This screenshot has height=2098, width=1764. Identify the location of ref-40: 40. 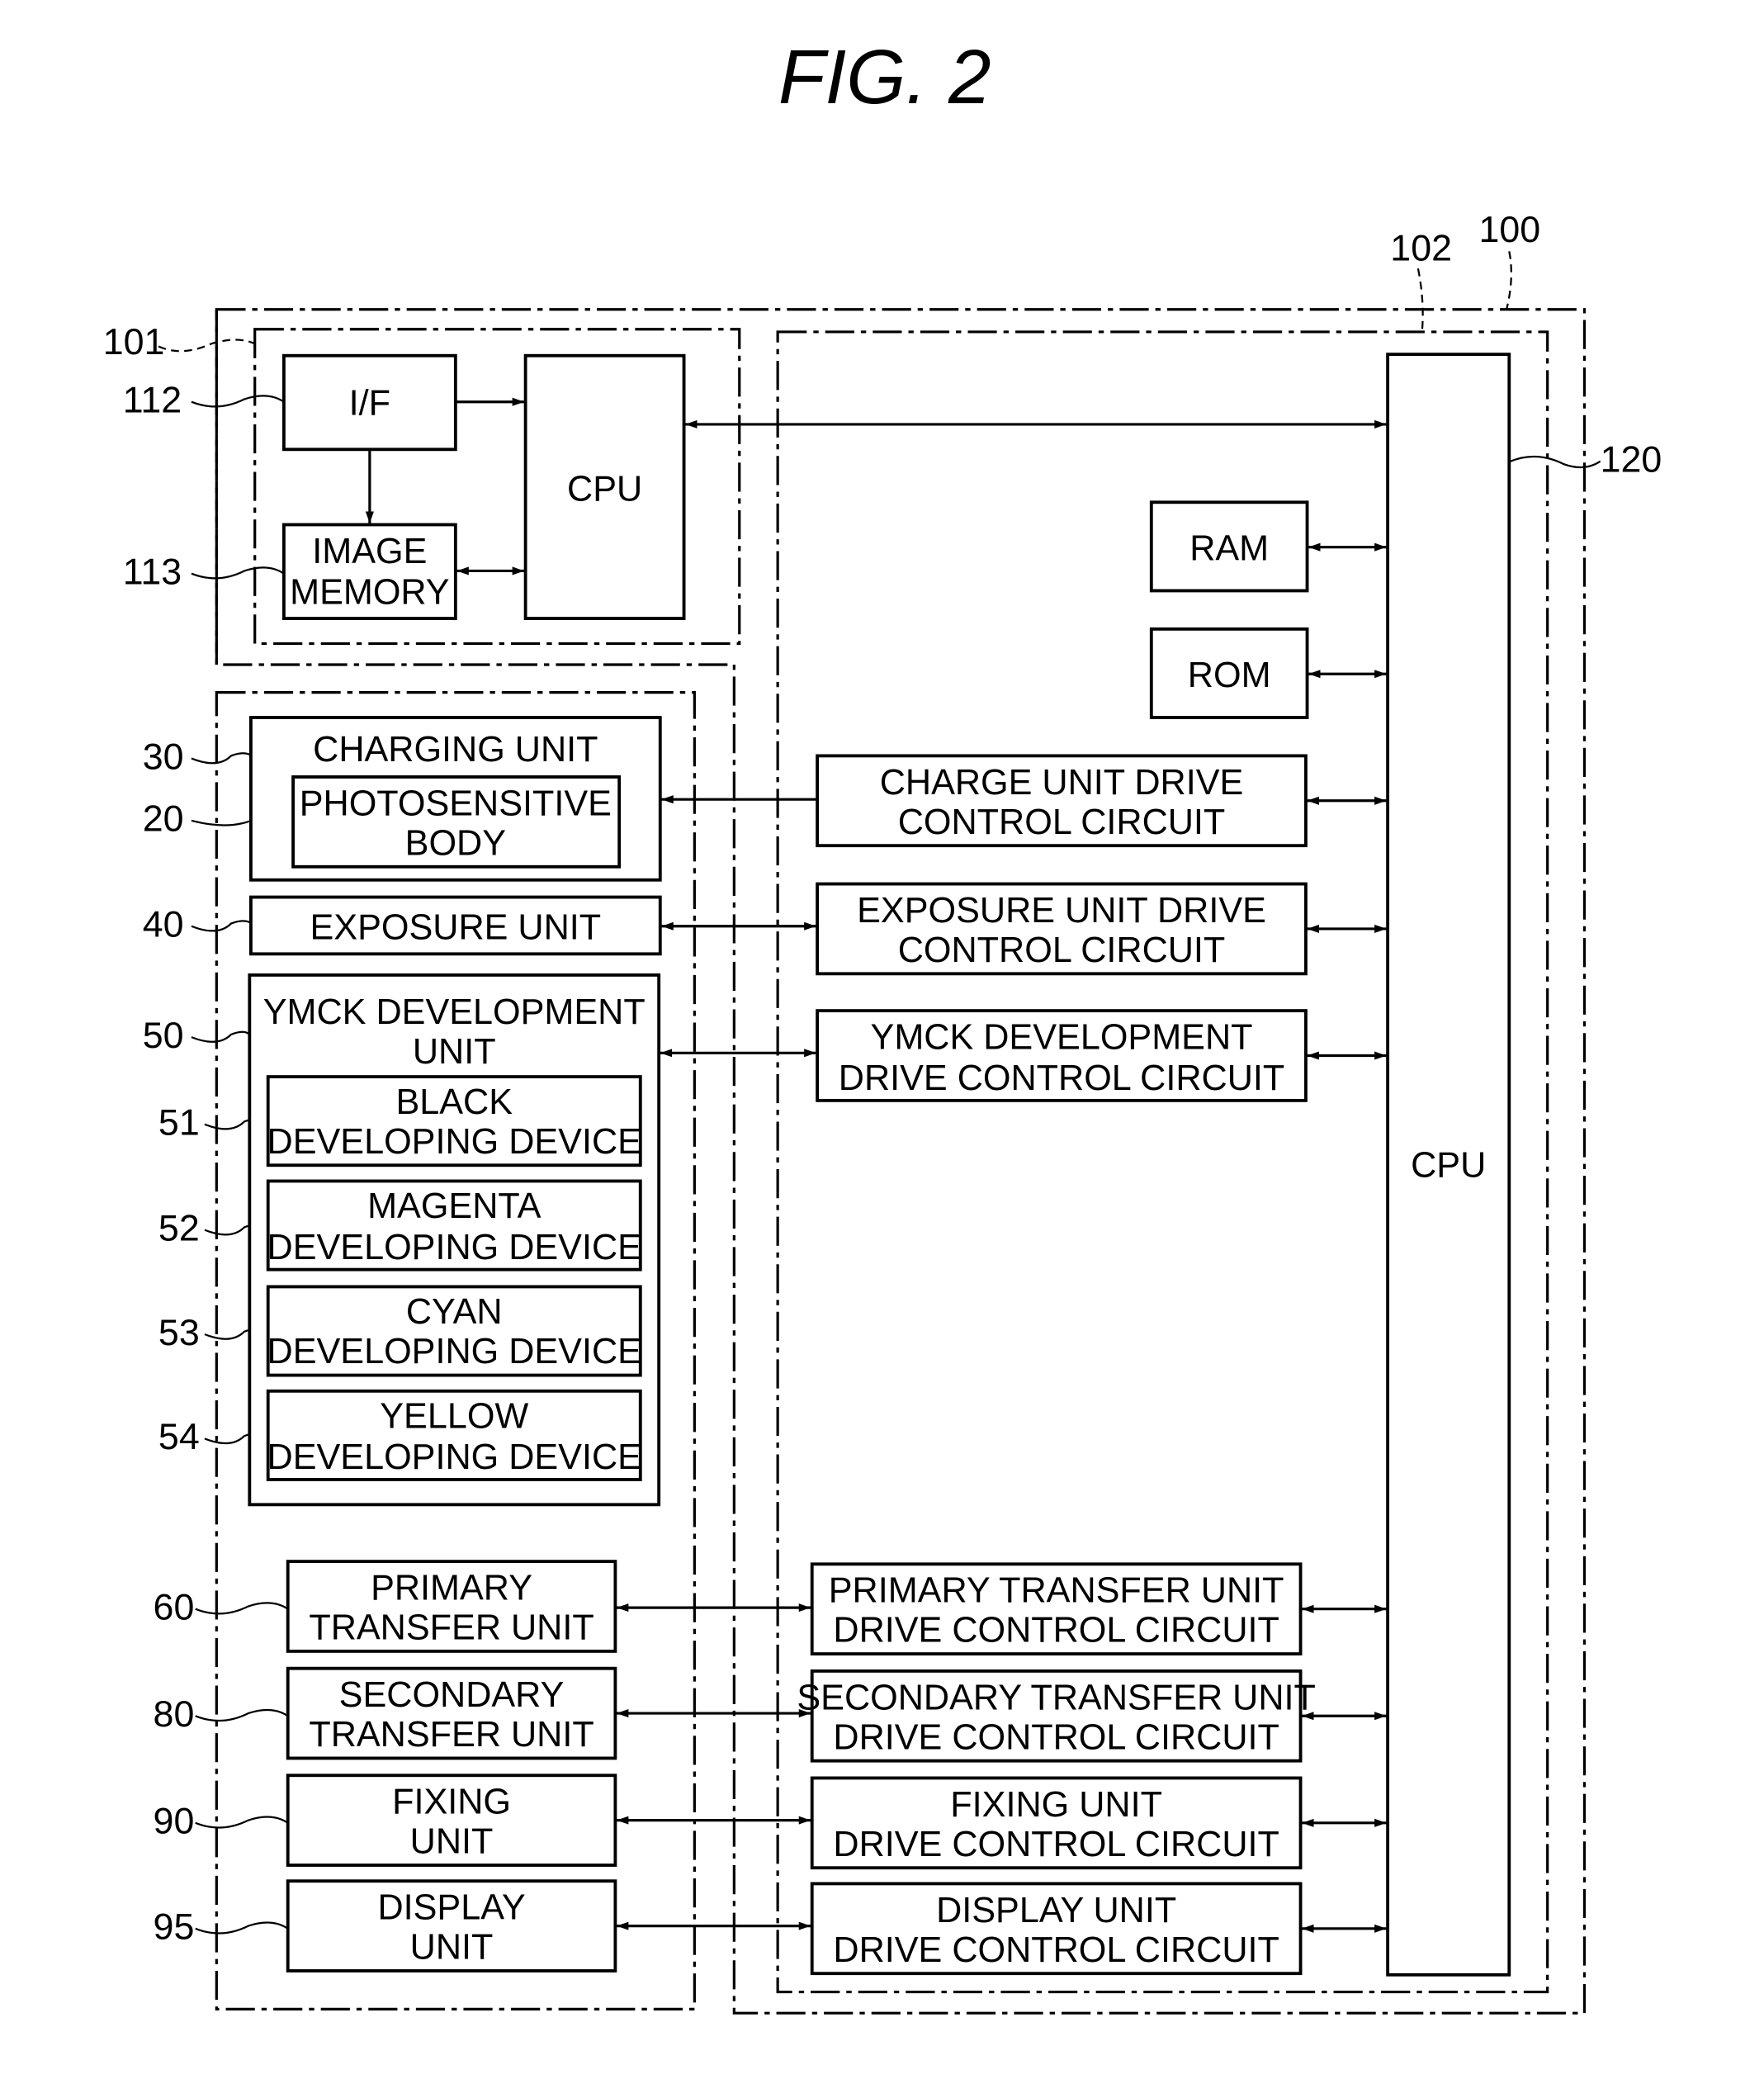
(163, 925).